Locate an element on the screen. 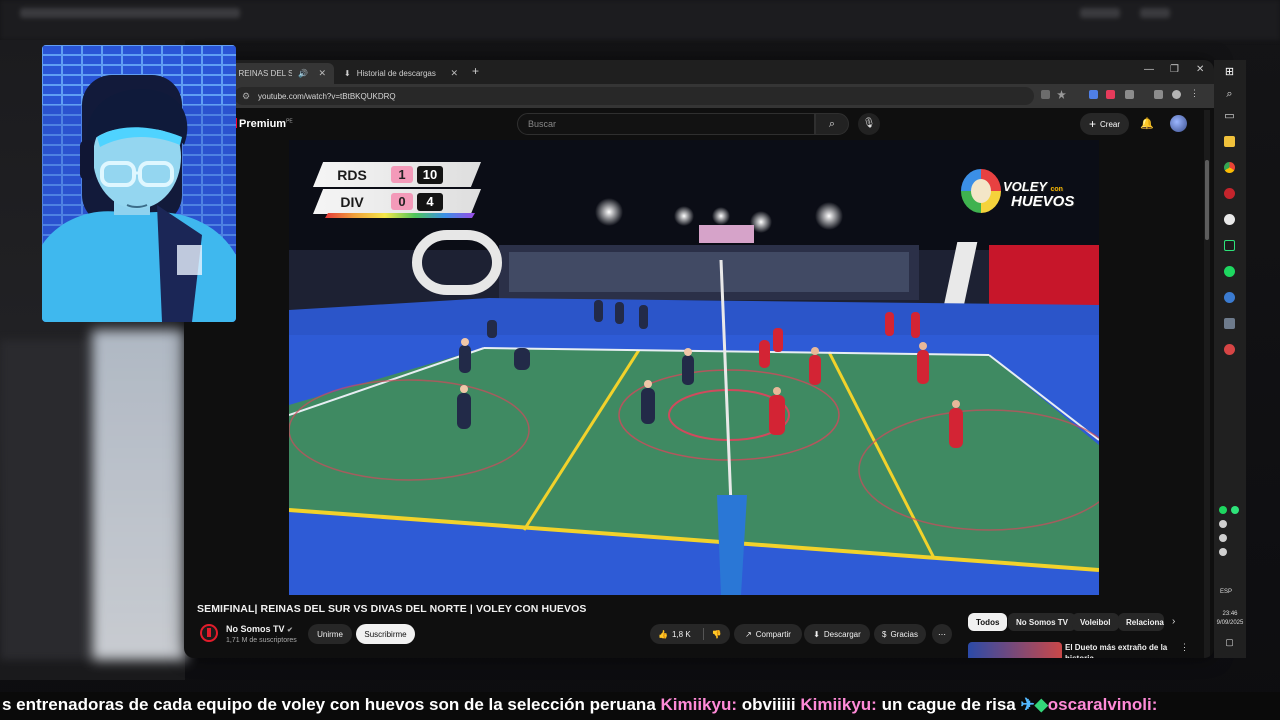 The image size is (1280, 720). task-view-icon: ▭ is located at coordinates (1229, 116).